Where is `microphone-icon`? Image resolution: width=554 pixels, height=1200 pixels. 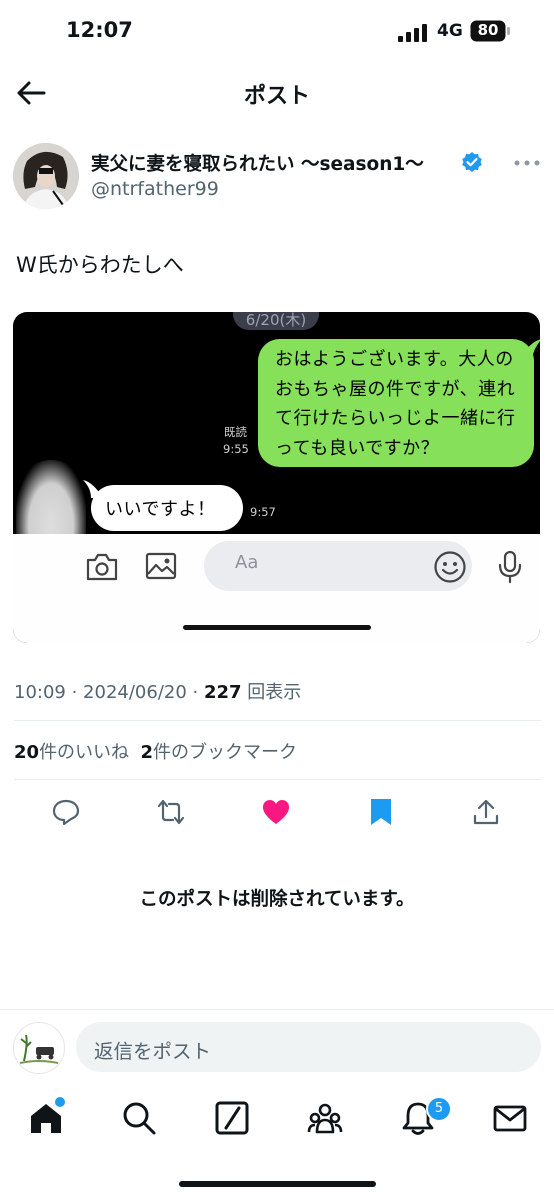
microphone-icon is located at coordinates (510, 567).